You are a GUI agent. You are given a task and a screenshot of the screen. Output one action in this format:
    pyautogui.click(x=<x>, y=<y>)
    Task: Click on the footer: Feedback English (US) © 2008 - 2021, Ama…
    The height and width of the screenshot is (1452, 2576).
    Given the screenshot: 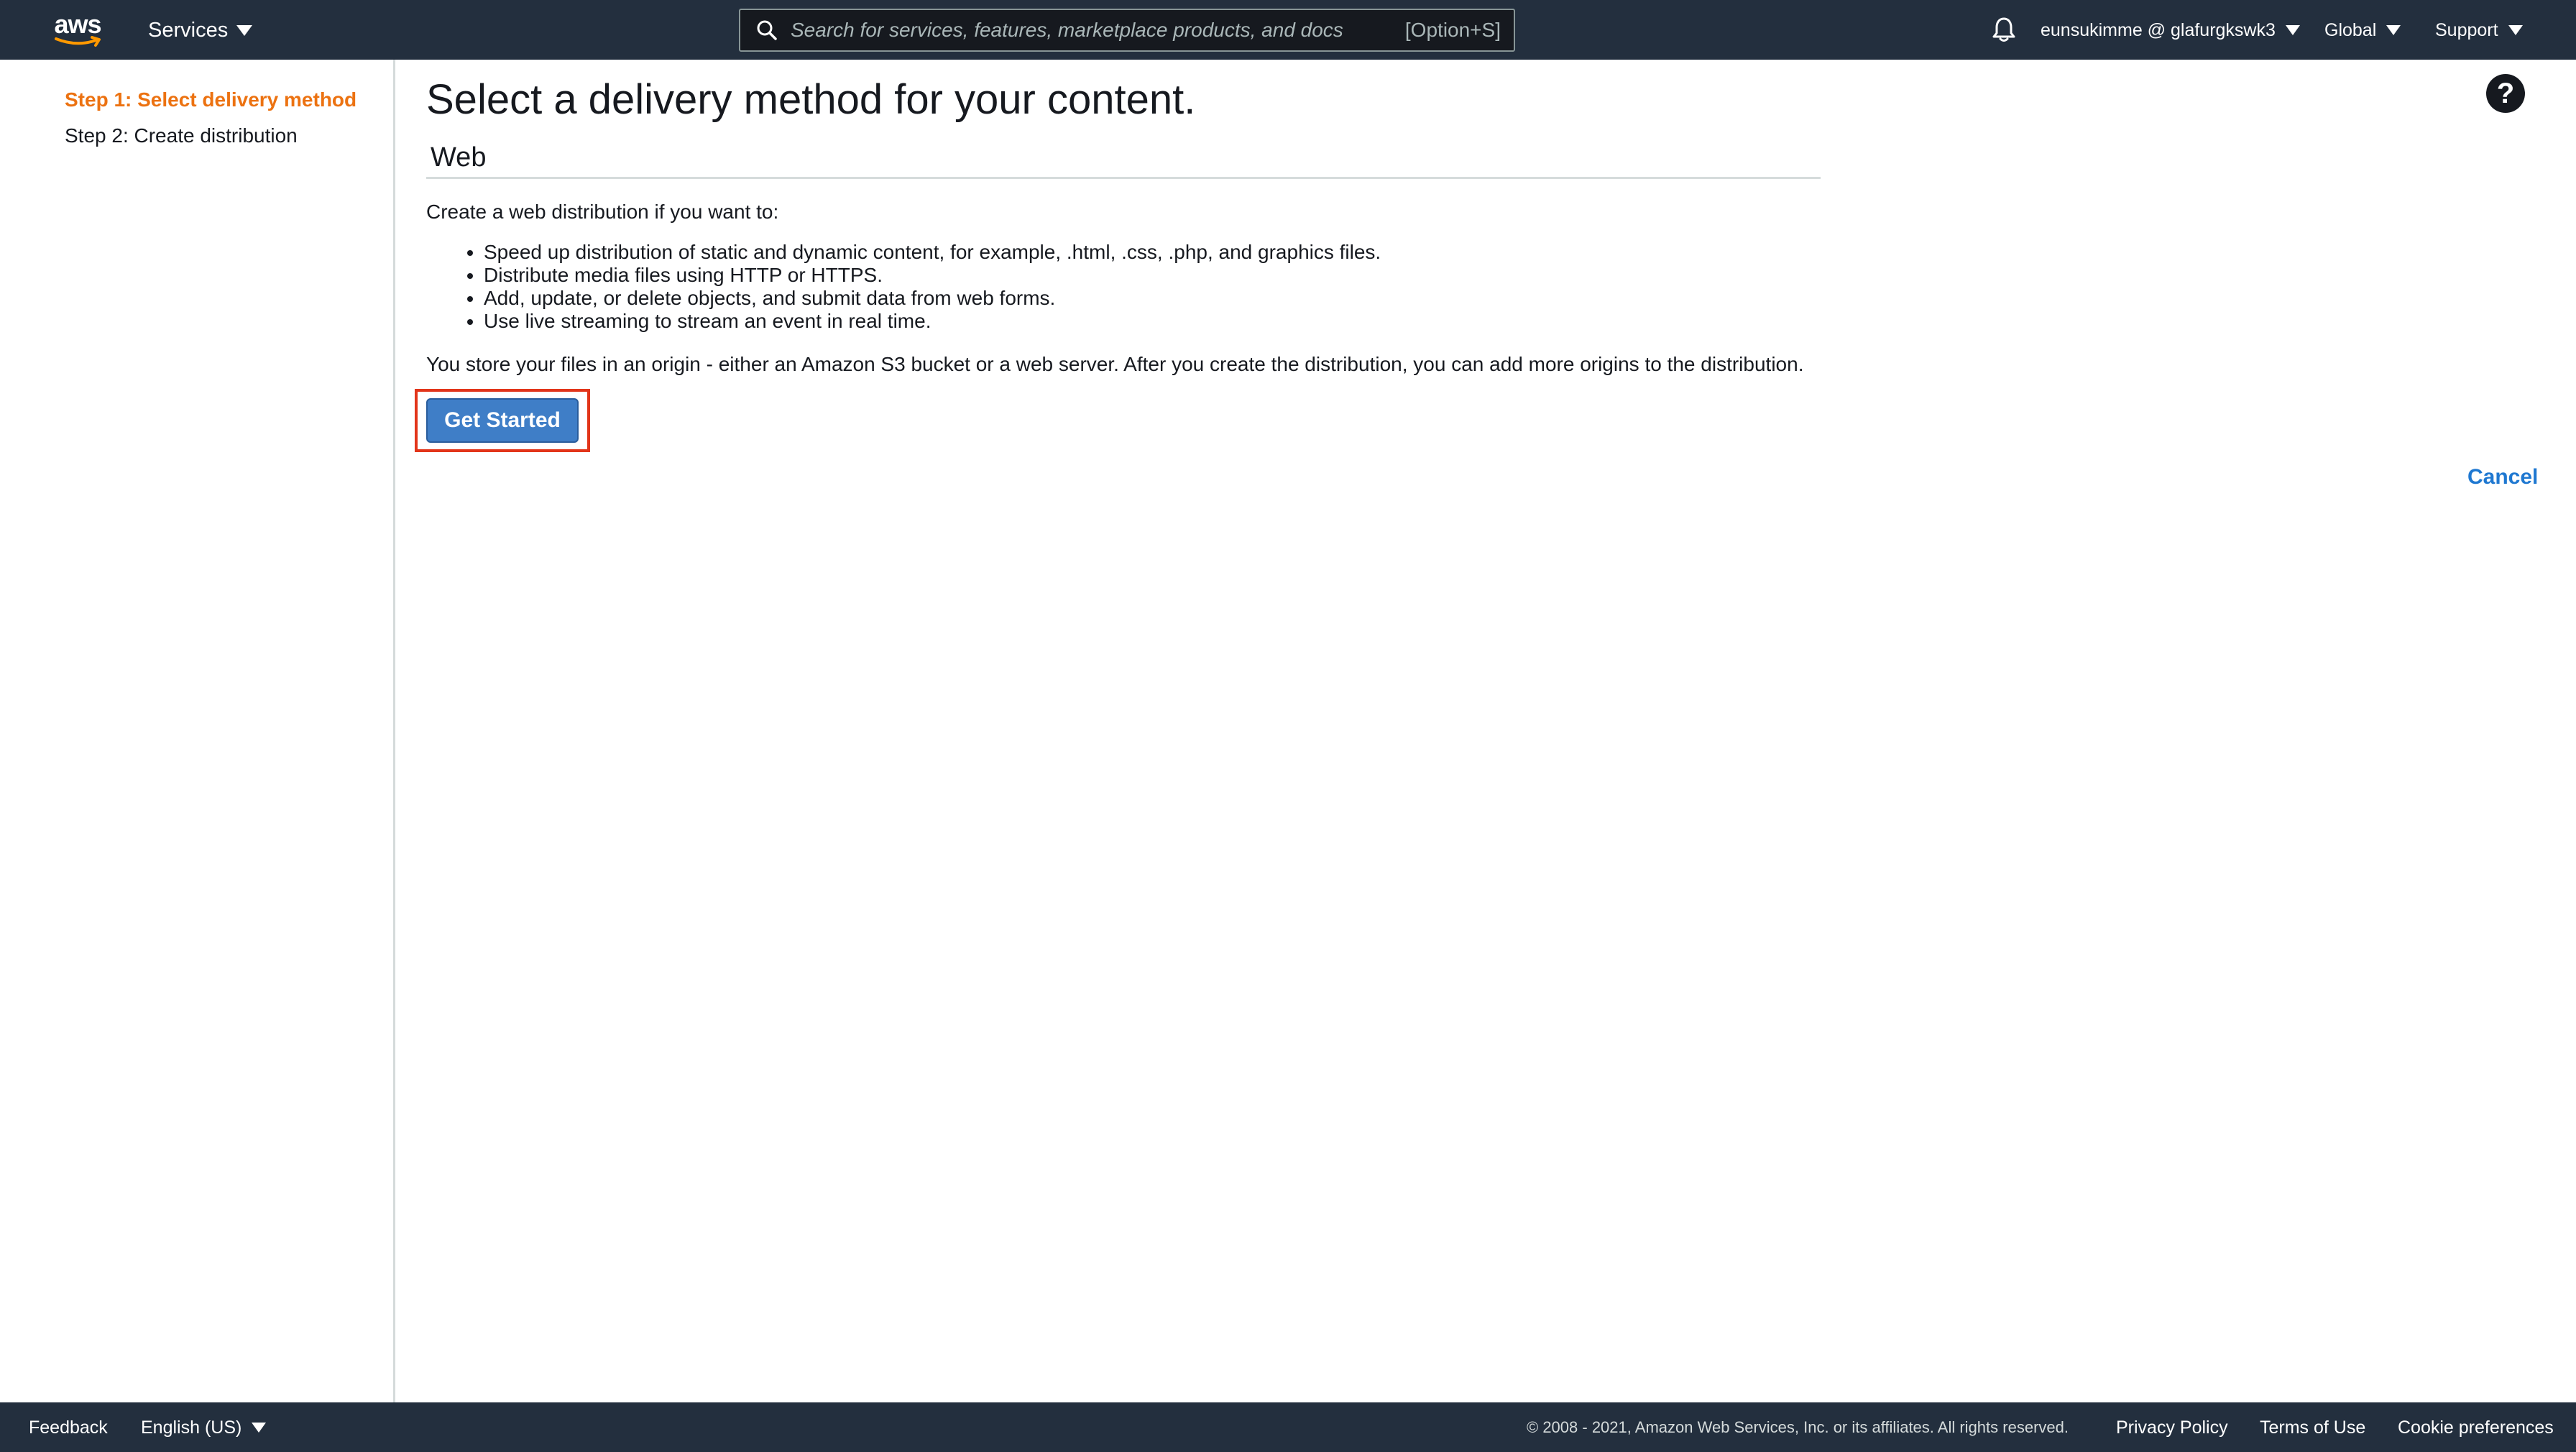 What is the action you would take?
    pyautogui.click(x=1288, y=1427)
    